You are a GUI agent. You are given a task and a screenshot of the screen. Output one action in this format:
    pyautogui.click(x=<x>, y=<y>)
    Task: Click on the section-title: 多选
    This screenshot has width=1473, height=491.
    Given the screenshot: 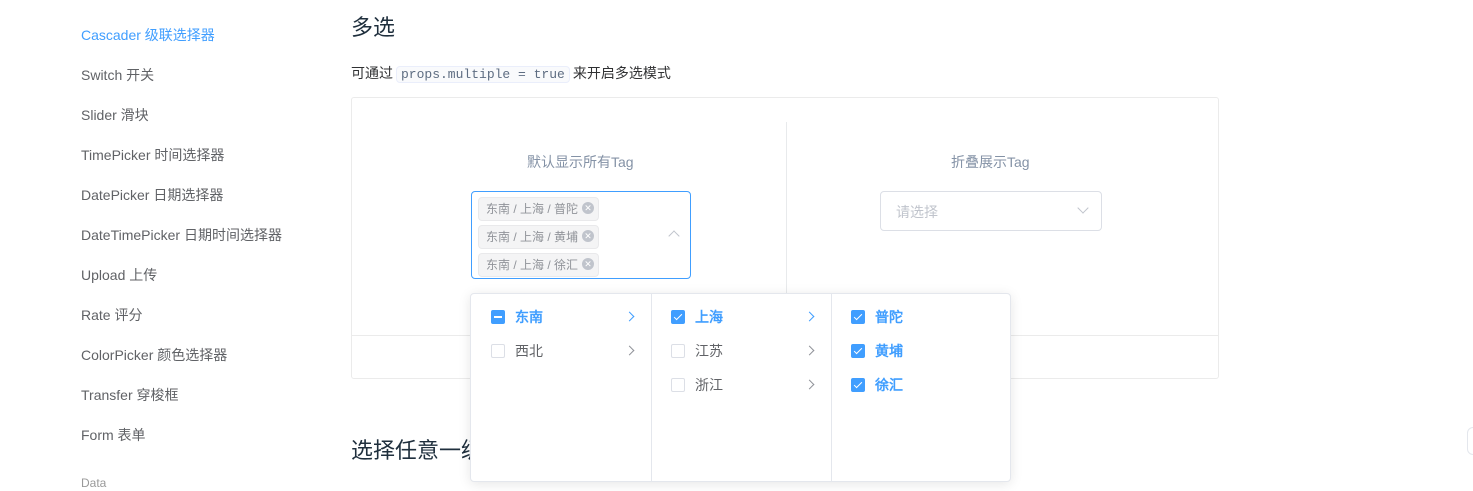 What is the action you would take?
    pyautogui.click(x=373, y=27)
    